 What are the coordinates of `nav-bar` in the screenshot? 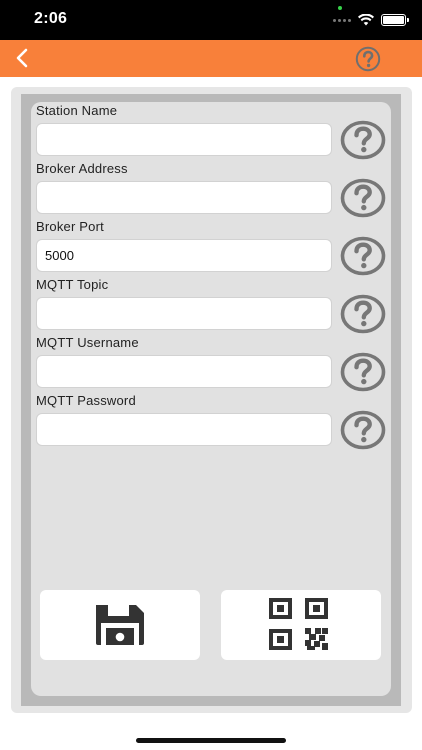 It's located at (211, 58).